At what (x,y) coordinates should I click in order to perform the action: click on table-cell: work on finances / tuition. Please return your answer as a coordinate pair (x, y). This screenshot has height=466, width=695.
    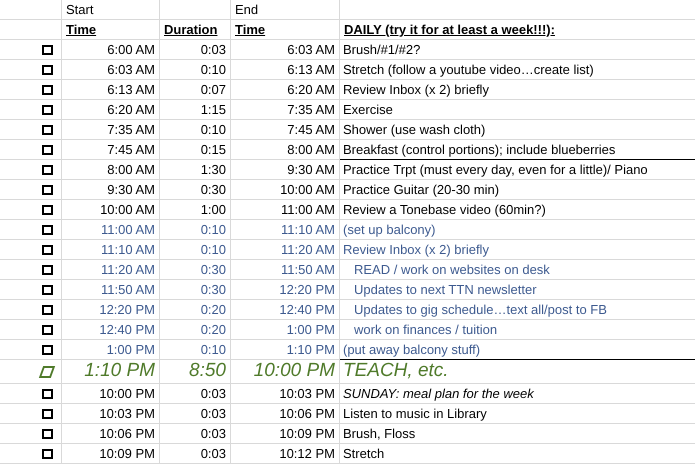
    Looking at the image, I should click on (517, 330).